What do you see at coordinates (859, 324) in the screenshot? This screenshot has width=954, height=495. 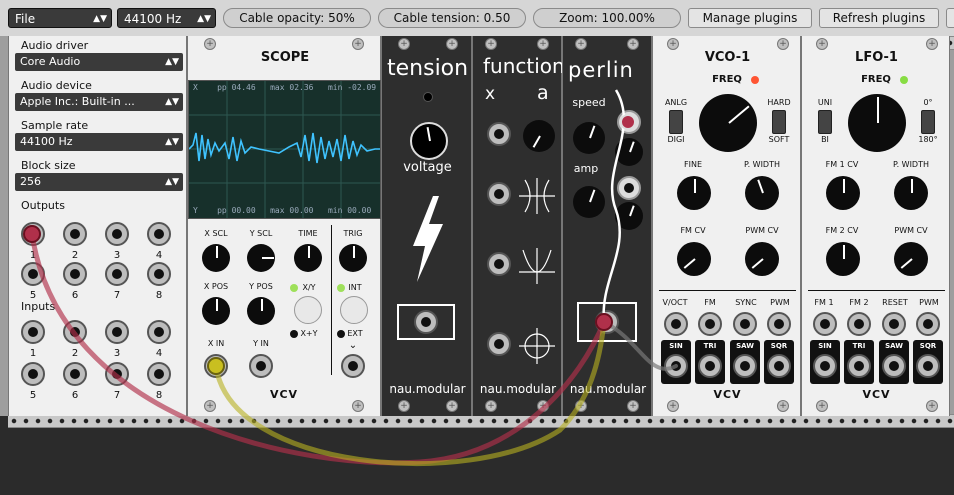 I see `fm2-jack` at bounding box center [859, 324].